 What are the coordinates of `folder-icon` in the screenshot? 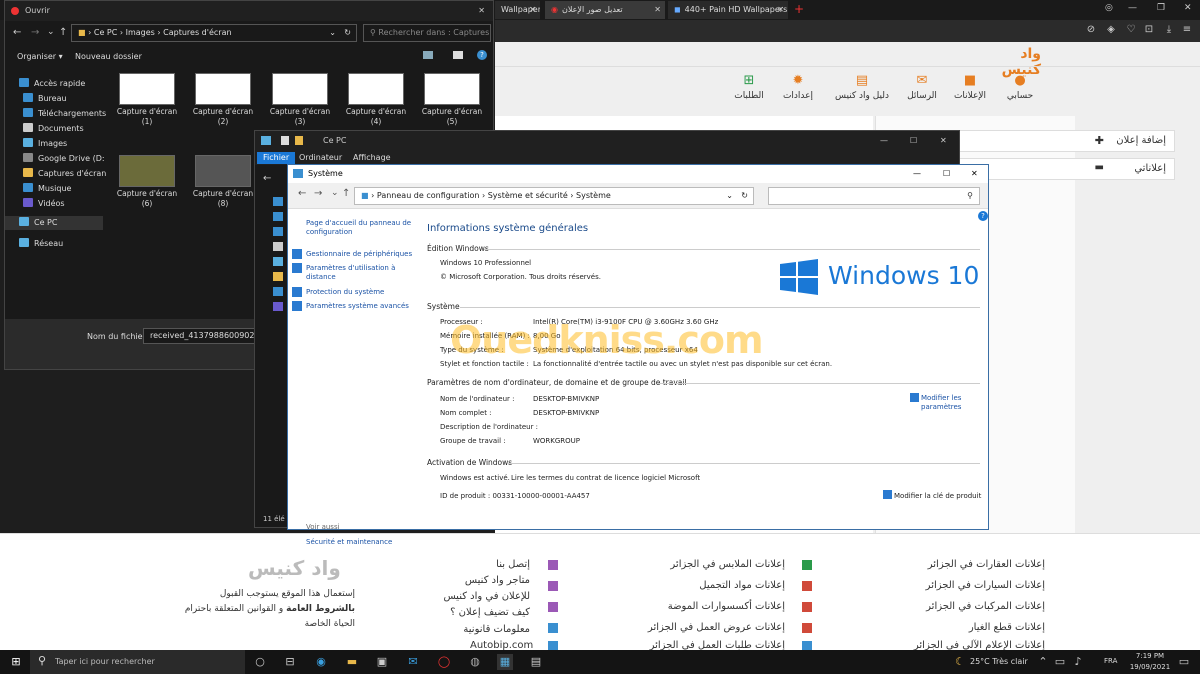 It's located at (299, 140).